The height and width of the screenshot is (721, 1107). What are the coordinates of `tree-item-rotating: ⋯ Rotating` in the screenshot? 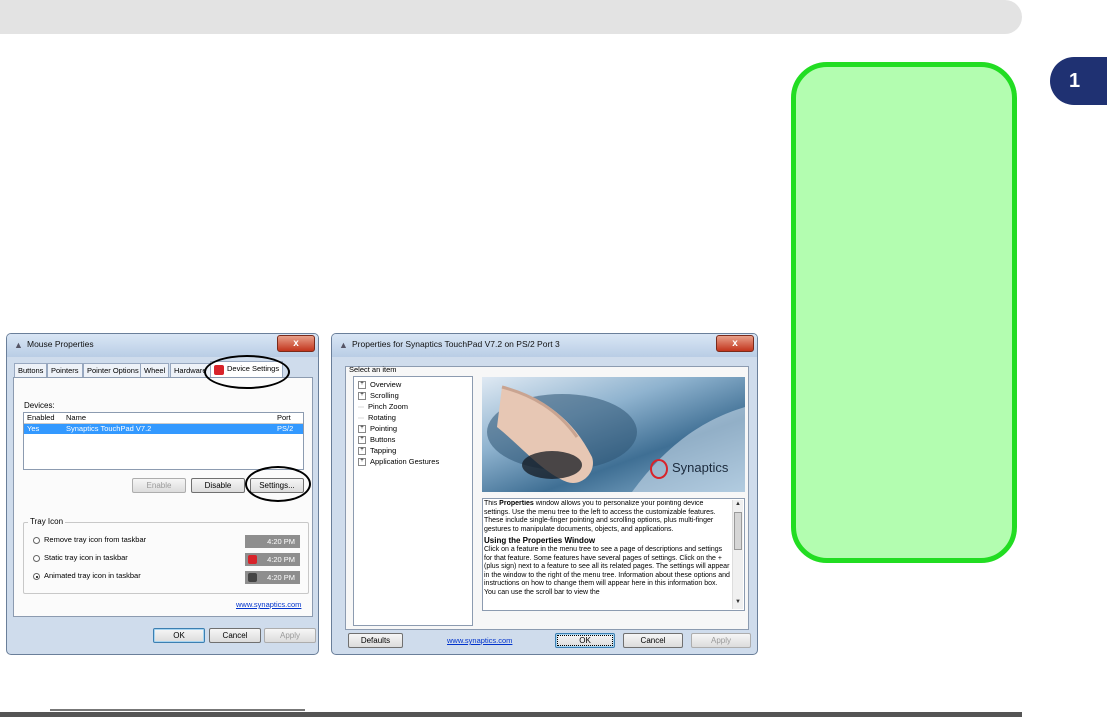 It's located at (377, 417).